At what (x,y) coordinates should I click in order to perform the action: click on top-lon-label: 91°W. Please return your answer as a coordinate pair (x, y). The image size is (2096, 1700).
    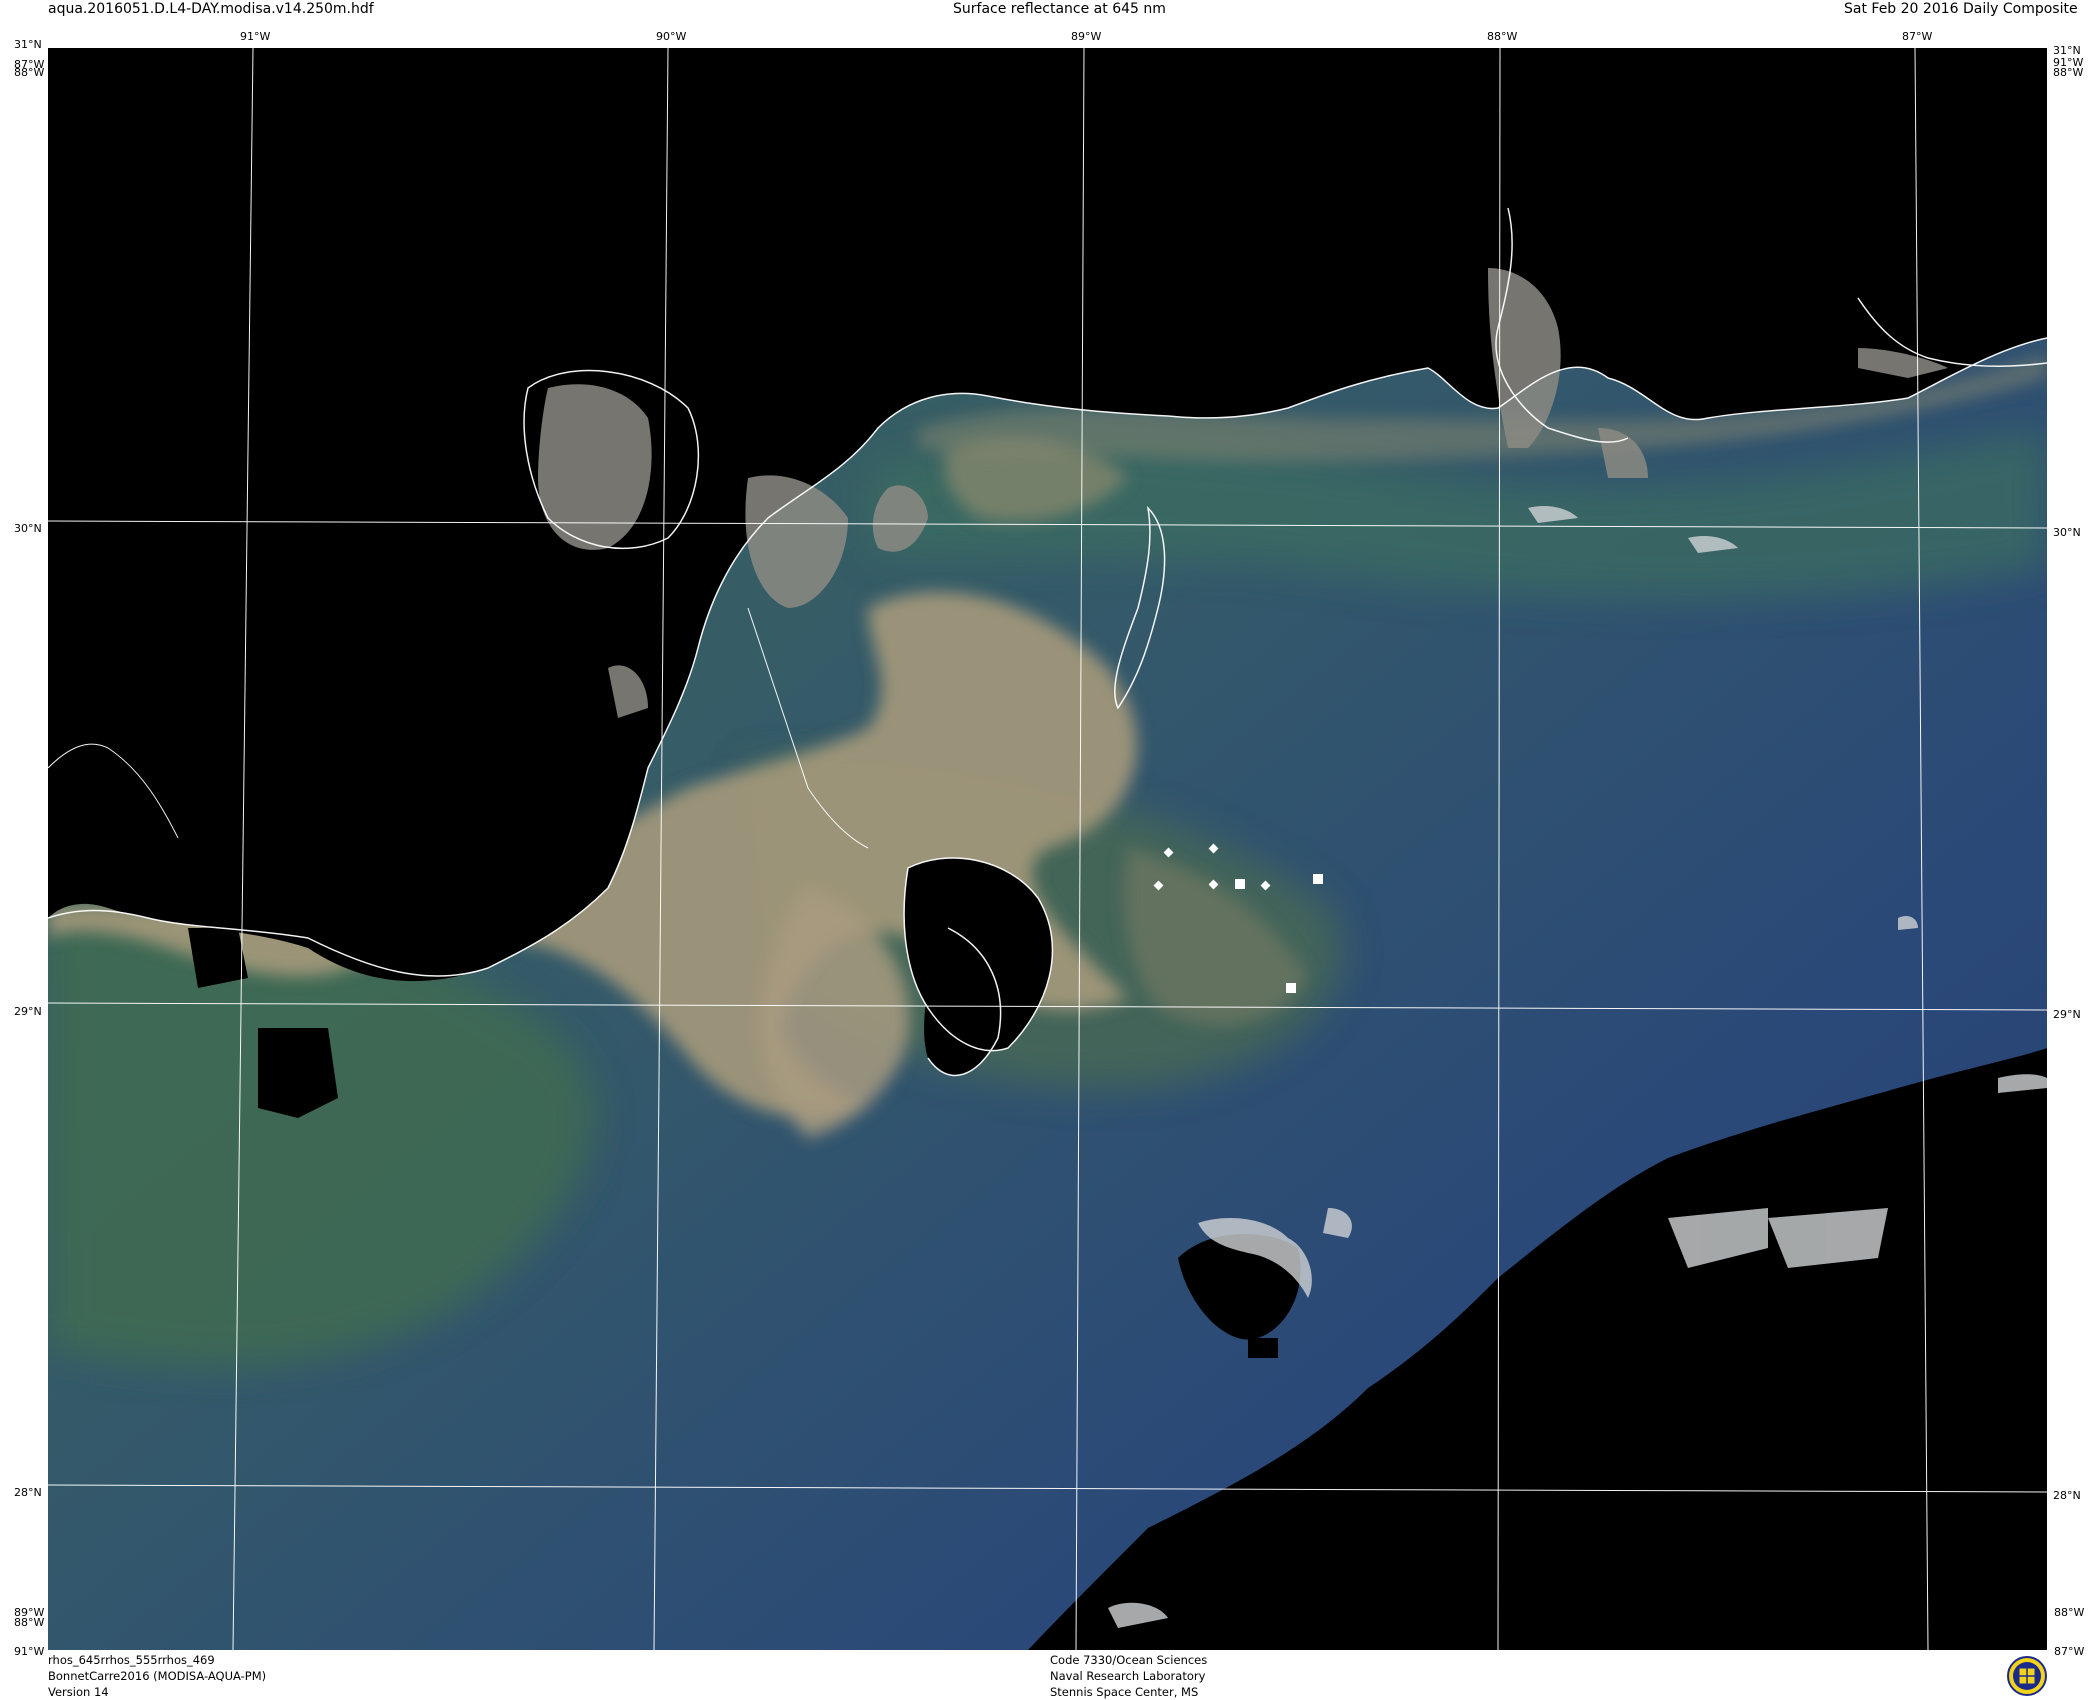
    Looking at the image, I should click on (255, 36).